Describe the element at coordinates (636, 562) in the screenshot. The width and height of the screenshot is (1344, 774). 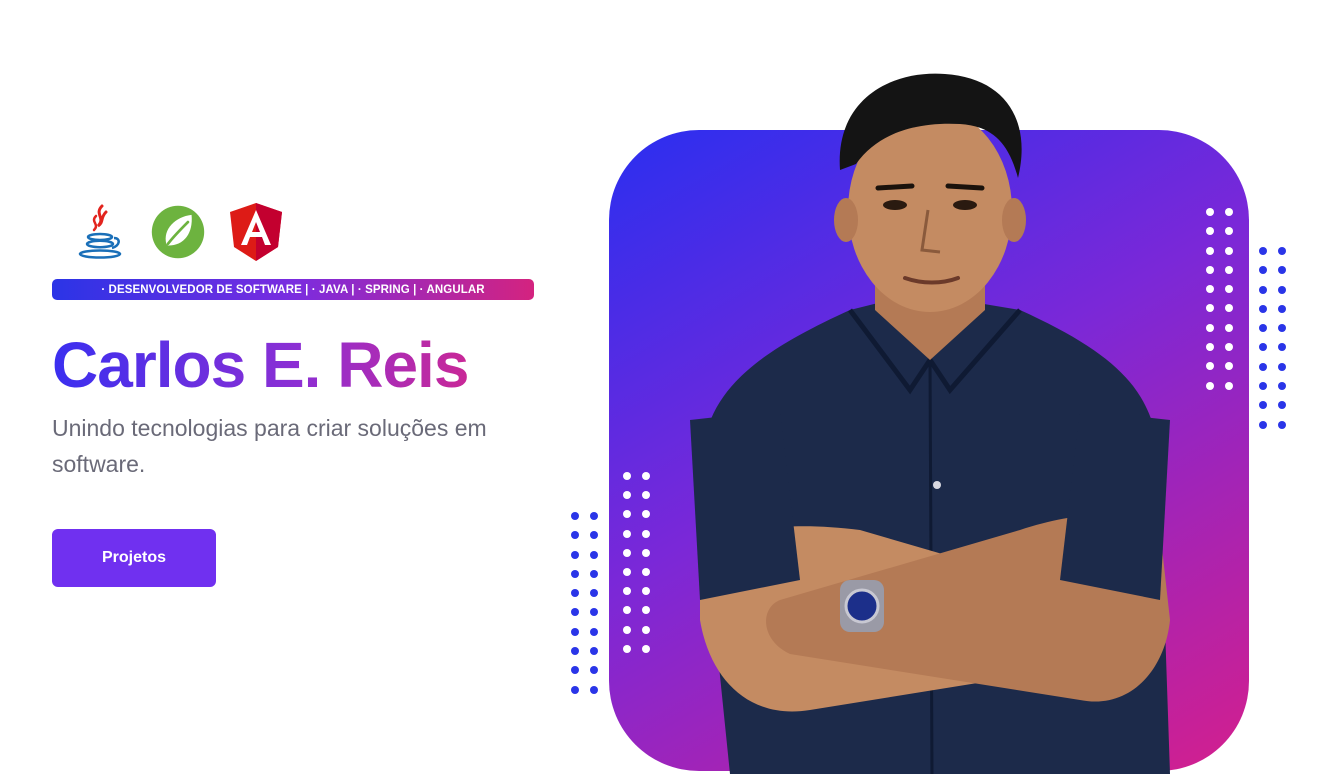
I see `dots-decoration-left-inner` at that location.